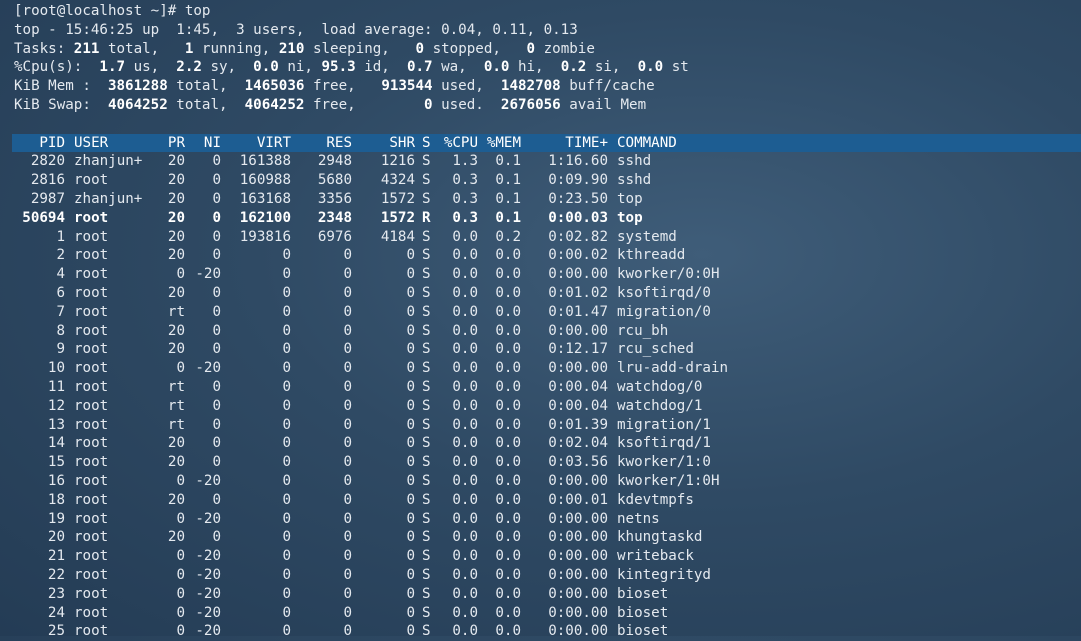 The height and width of the screenshot is (641, 1081). Describe the element at coordinates (547, 594) in the screenshot. I see `process-row: 23 root 0 -20 0 0 0 S 0.0 0.0 0:00.00 bioset` at that location.